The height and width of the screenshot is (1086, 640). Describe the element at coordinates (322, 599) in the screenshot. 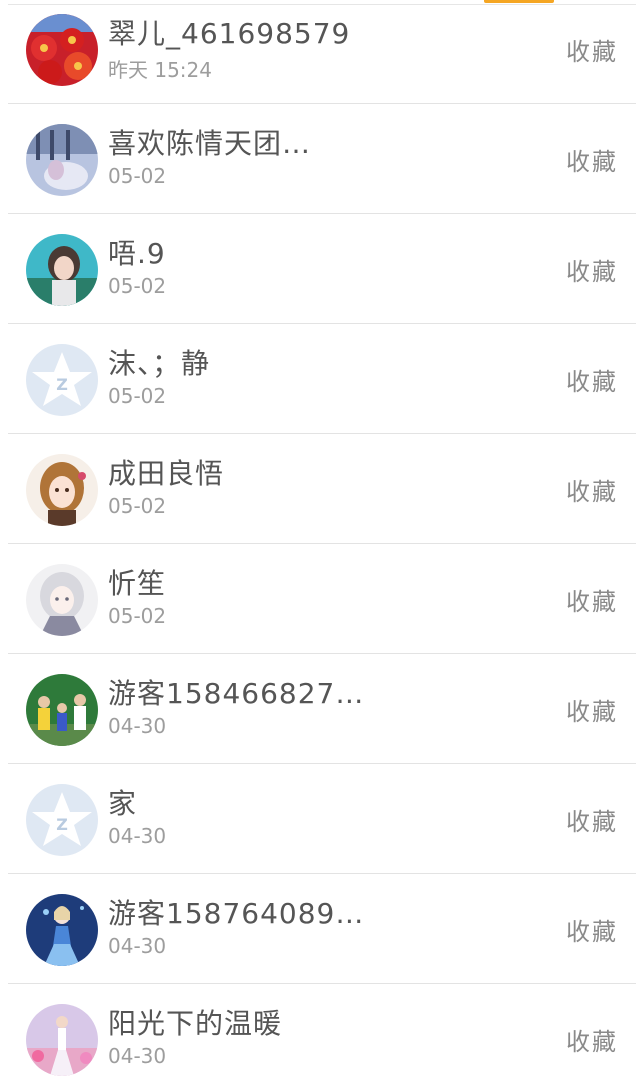

I see `list-item: 忻笙 05-02 收藏` at that location.